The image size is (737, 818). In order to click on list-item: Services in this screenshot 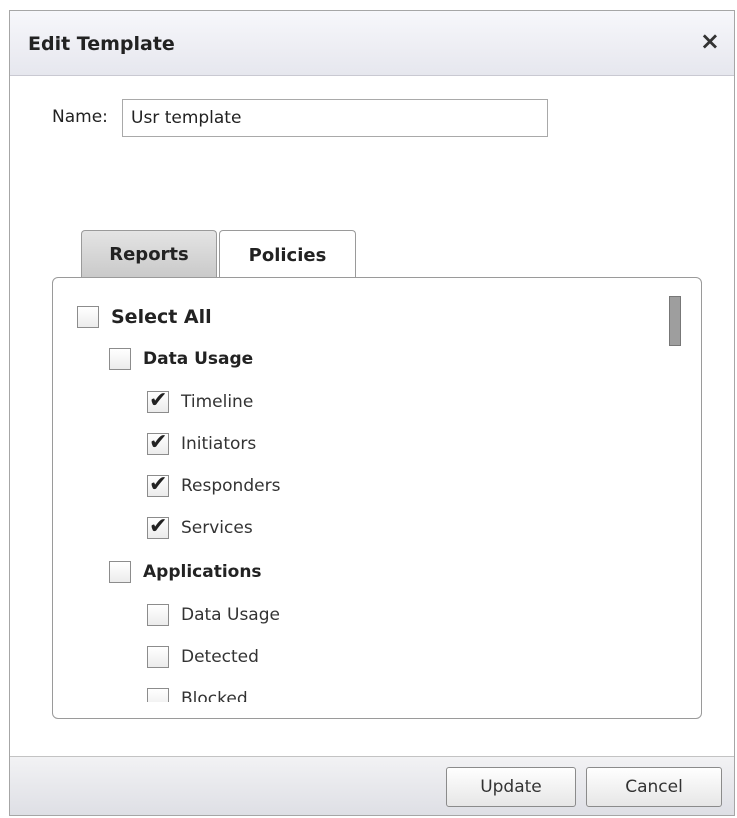, I will do `click(200, 527)`.